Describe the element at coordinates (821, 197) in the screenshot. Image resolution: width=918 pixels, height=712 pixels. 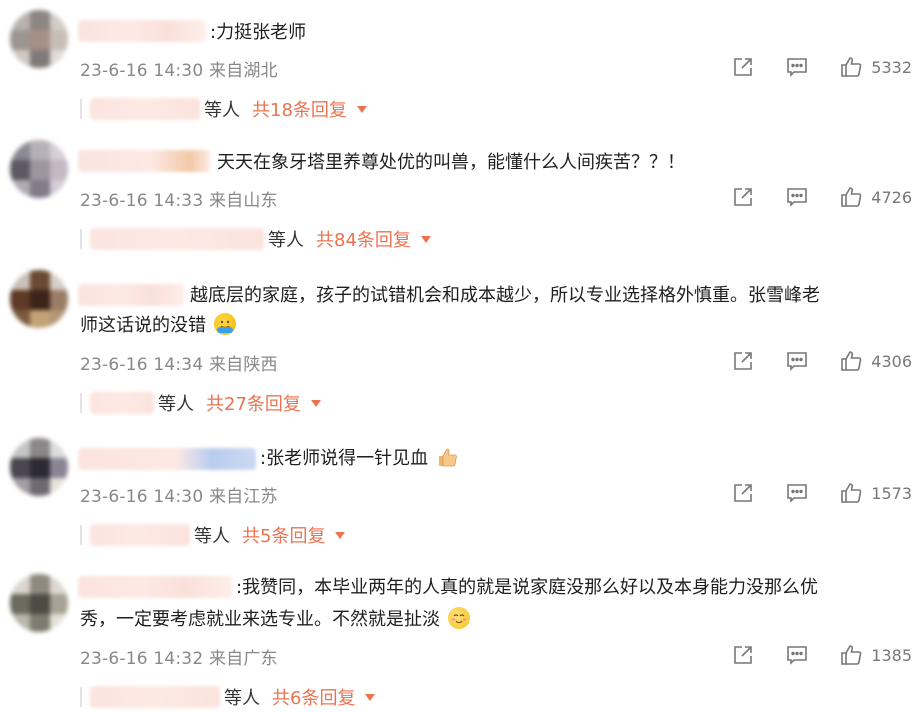
I see `comment-actions: 4726` at that location.